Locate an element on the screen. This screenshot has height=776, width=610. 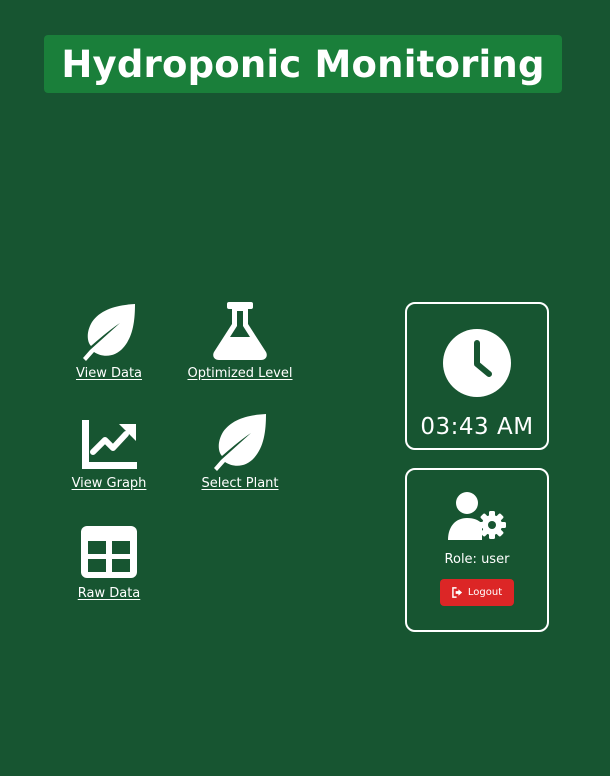
select-plant-link: Select Plant is located at coordinates (240, 451).